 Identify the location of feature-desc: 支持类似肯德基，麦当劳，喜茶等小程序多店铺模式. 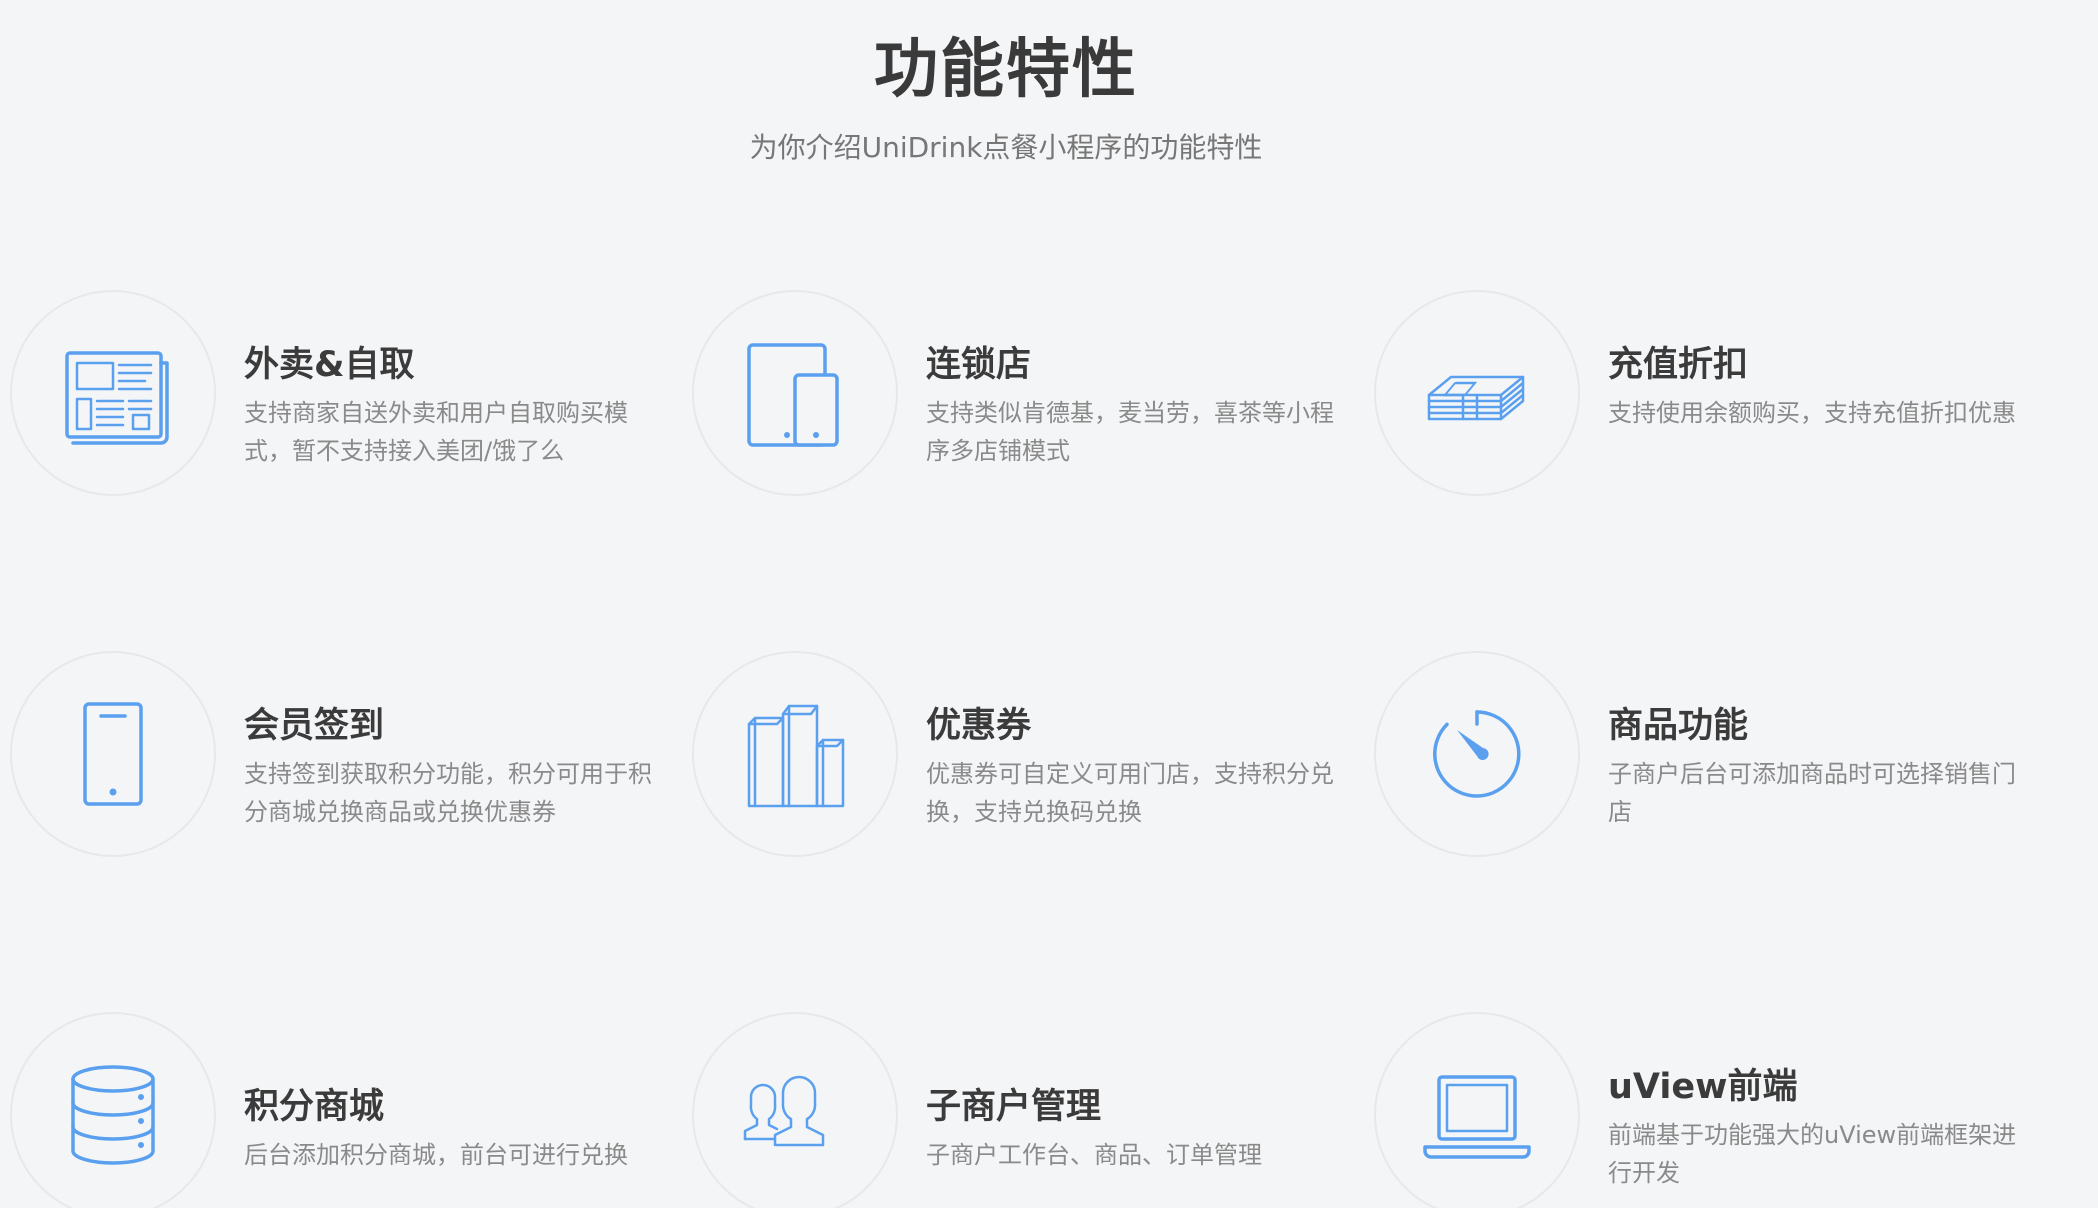
(1130, 432).